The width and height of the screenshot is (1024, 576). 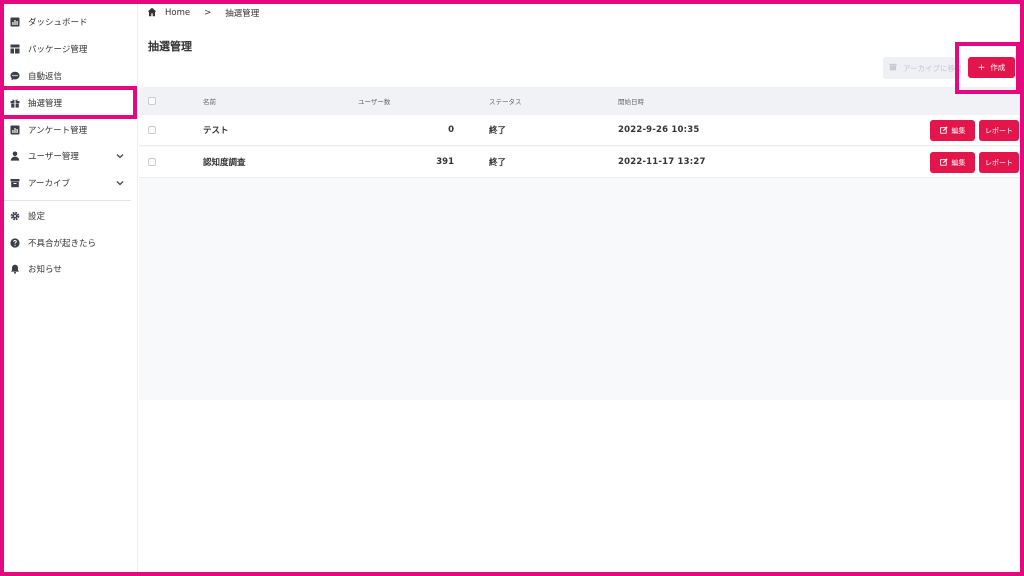 What do you see at coordinates (15, 216) in the screenshot?
I see `gear-icon` at bounding box center [15, 216].